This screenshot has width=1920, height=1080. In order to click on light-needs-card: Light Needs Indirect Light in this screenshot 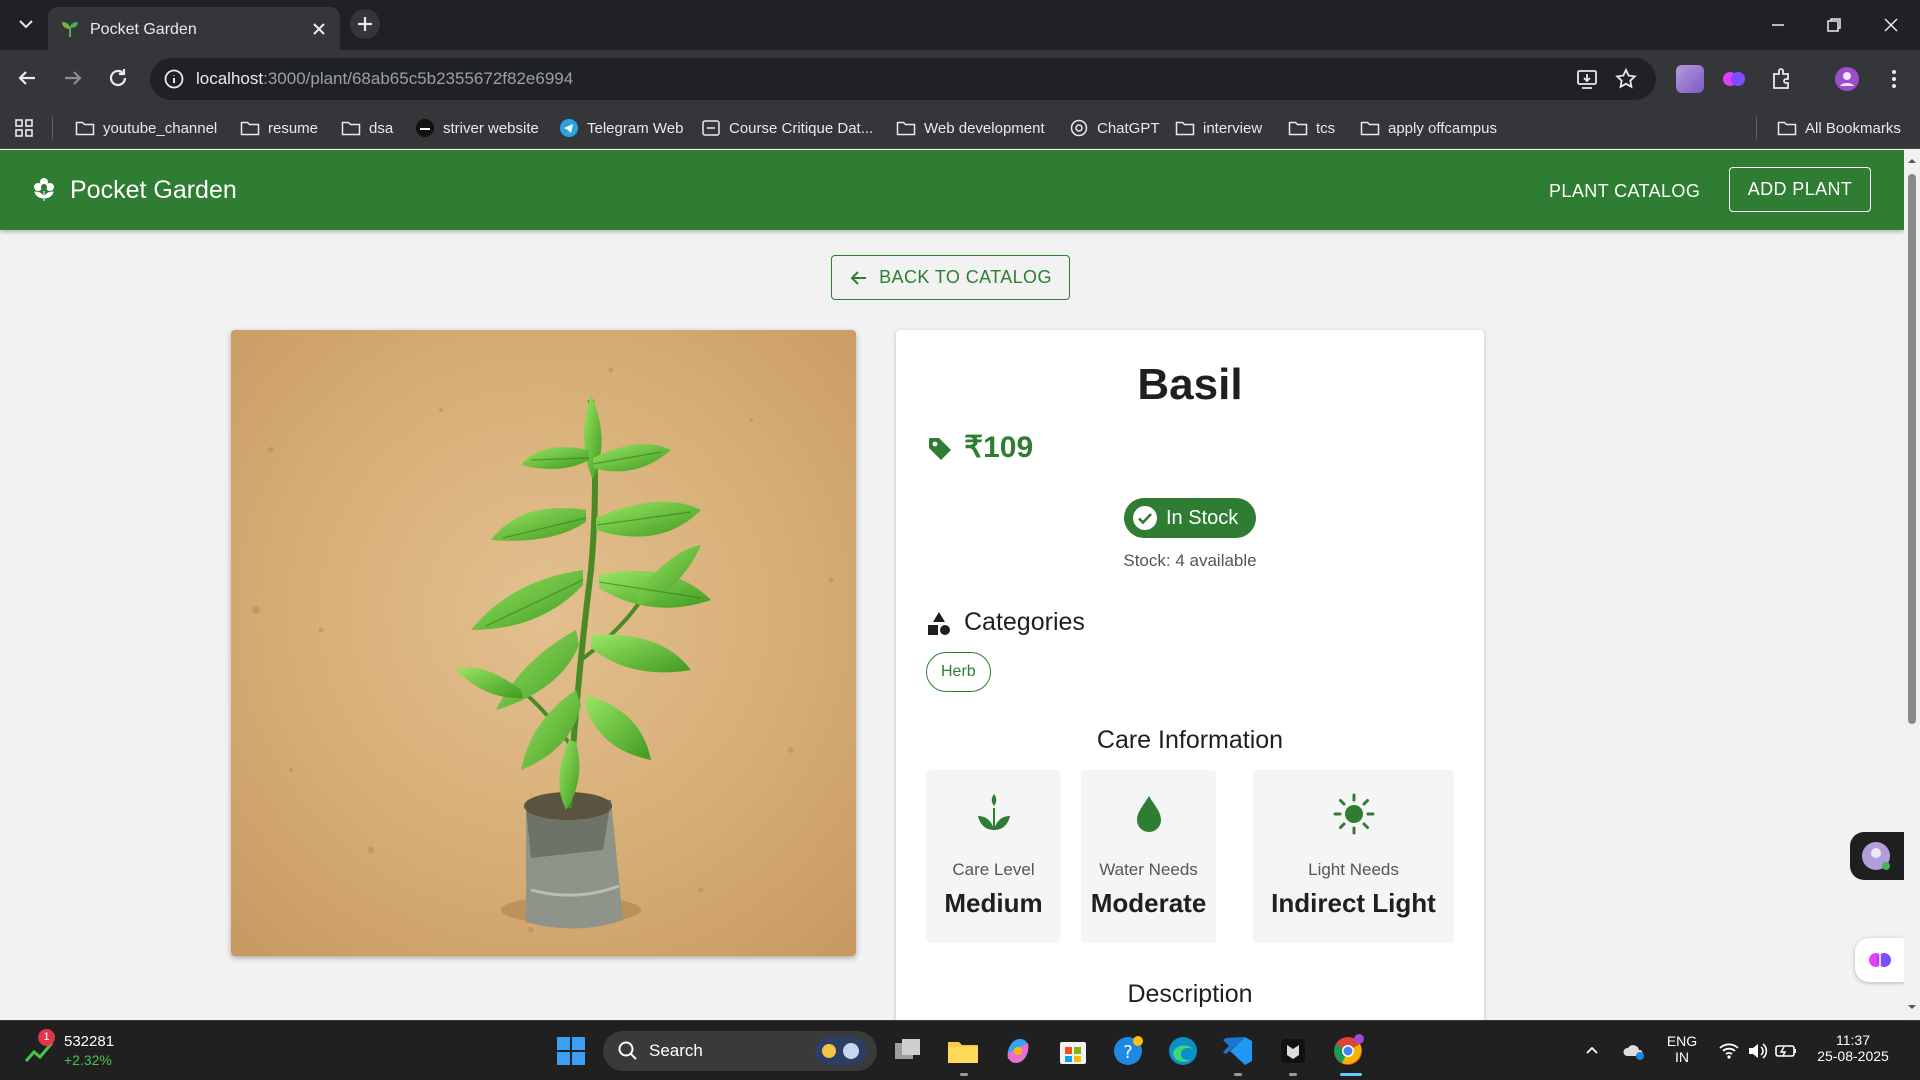, I will do `click(1353, 856)`.